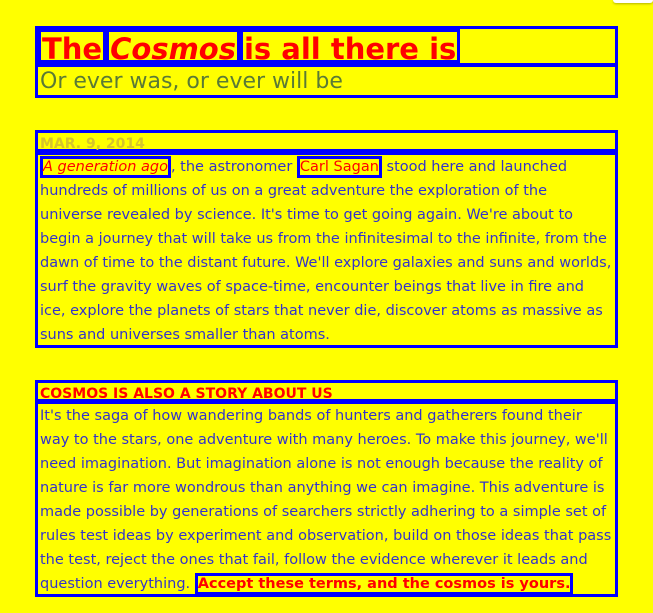  What do you see at coordinates (326, 391) in the screenshot?
I see `section-heading: COSMOS IS ALSO A STORY ABOUT US` at bounding box center [326, 391].